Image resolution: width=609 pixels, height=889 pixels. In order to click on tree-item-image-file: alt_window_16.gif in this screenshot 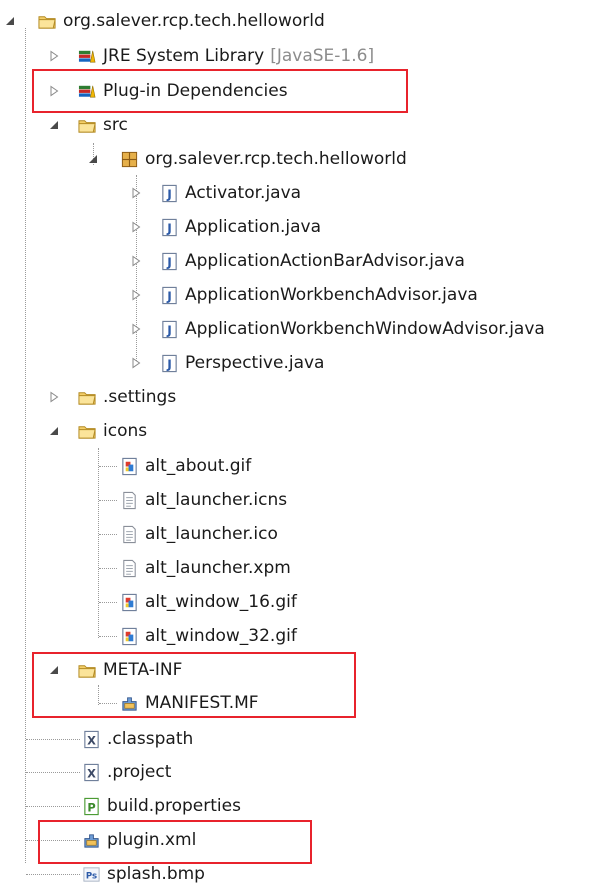, I will do `click(208, 602)`.